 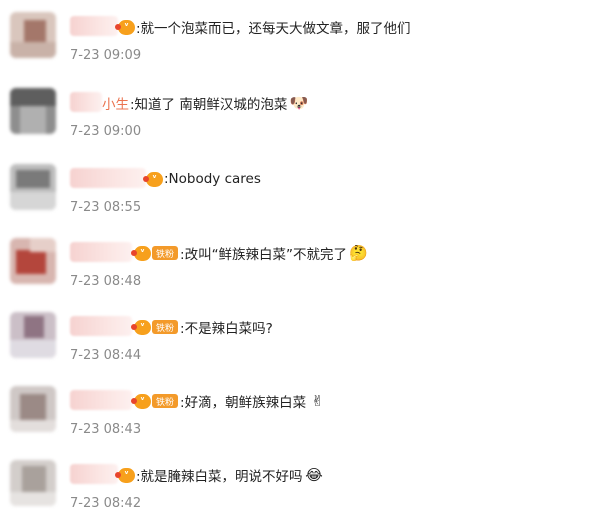 I want to click on comment-time: 7-23 08:55, so click(x=106, y=207).